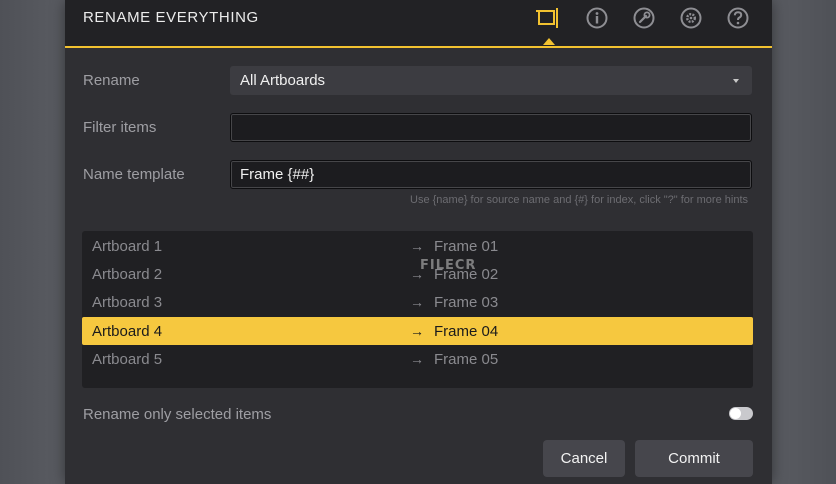 The height and width of the screenshot is (484, 836). Describe the element at coordinates (134, 174) in the screenshot. I see `template-label: Name template` at that location.